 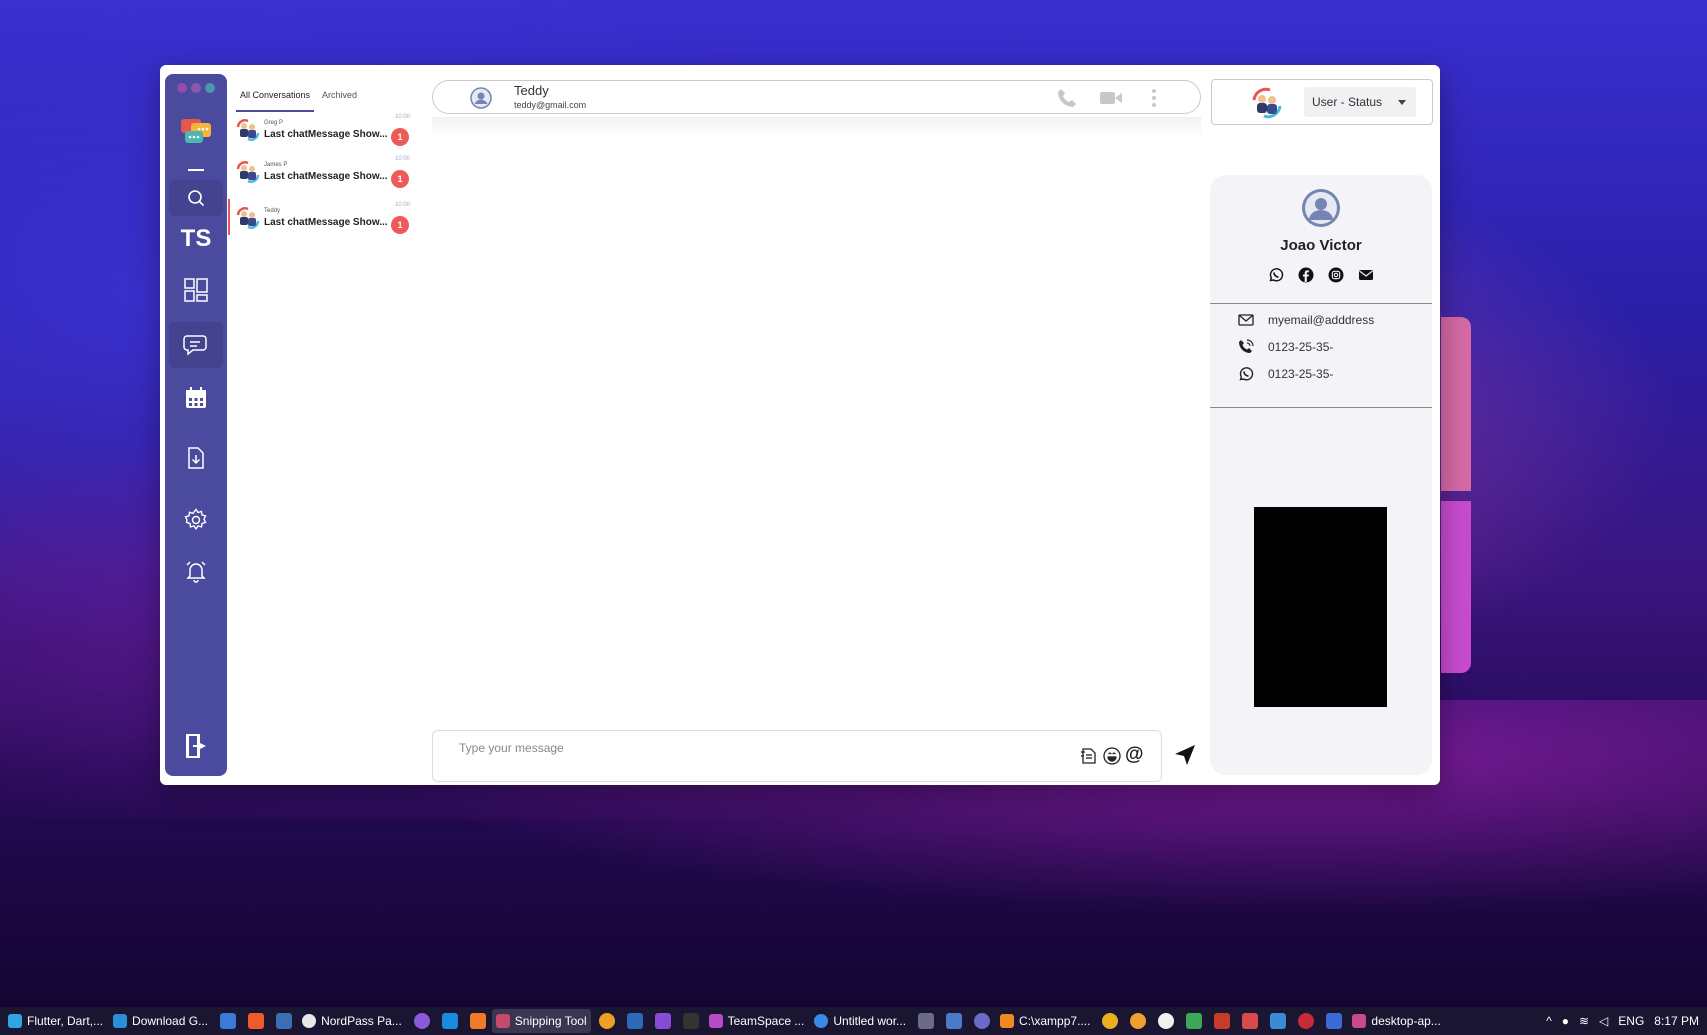 I want to click on file-download-icon, so click(x=196, y=458).